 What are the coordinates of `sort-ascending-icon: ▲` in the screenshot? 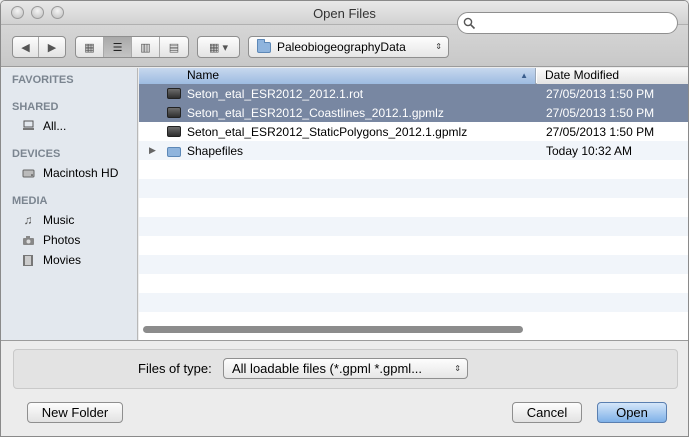 It's located at (524, 75).